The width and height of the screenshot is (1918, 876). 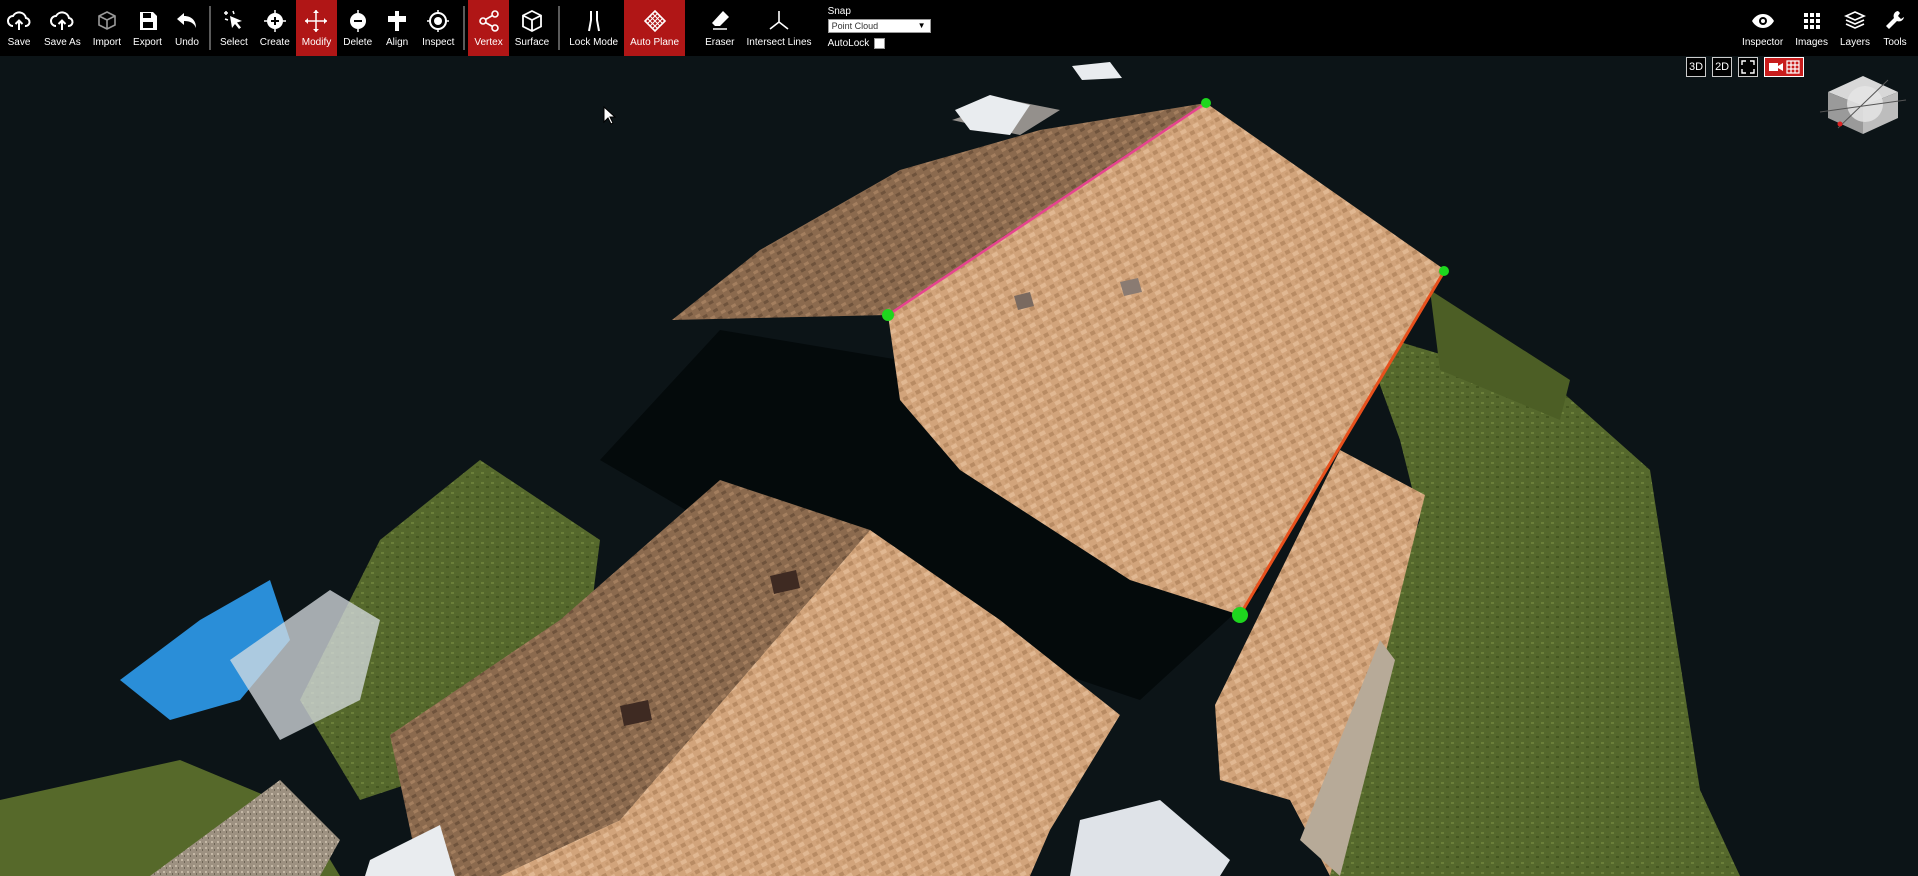 I want to click on save-label: Save, so click(x=19, y=42).